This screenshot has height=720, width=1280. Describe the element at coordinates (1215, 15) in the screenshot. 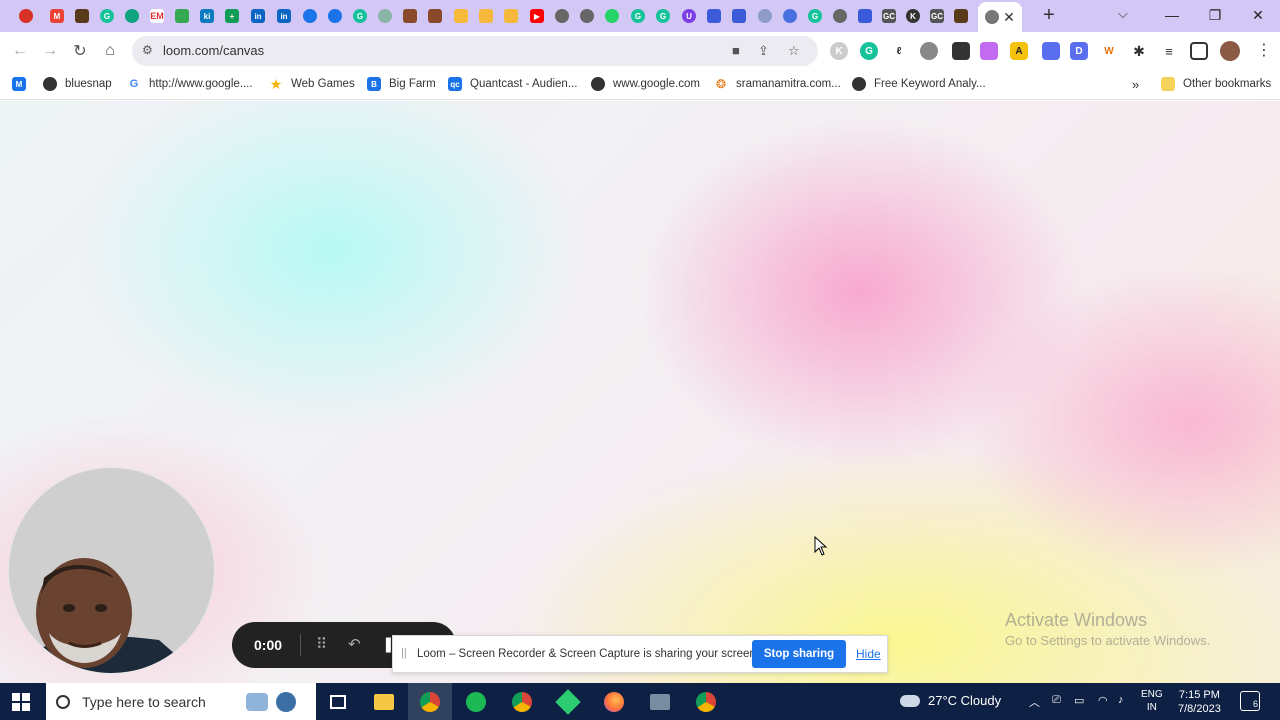

I see `restore-button: ❐` at that location.